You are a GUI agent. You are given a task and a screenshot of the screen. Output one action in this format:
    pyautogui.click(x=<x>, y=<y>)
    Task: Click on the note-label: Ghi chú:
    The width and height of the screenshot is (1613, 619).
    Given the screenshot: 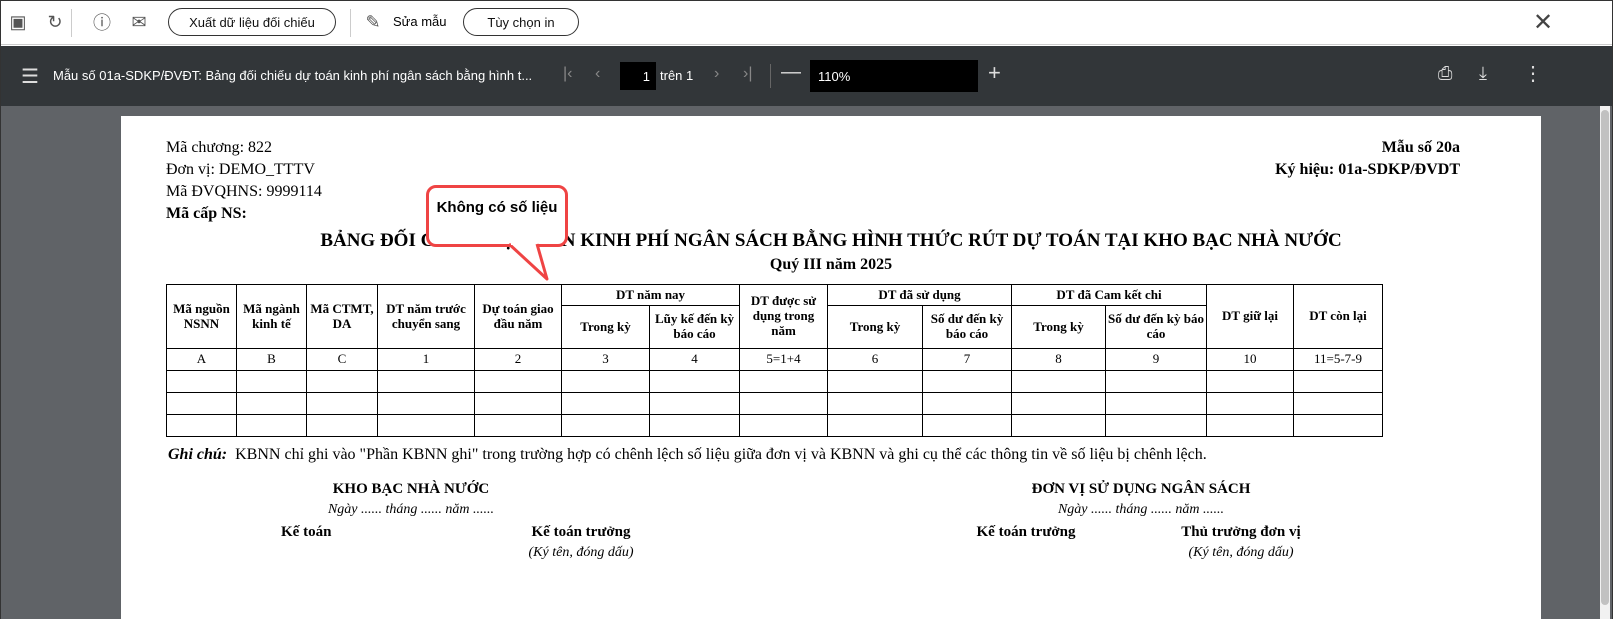 What is the action you would take?
    pyautogui.click(x=198, y=454)
    